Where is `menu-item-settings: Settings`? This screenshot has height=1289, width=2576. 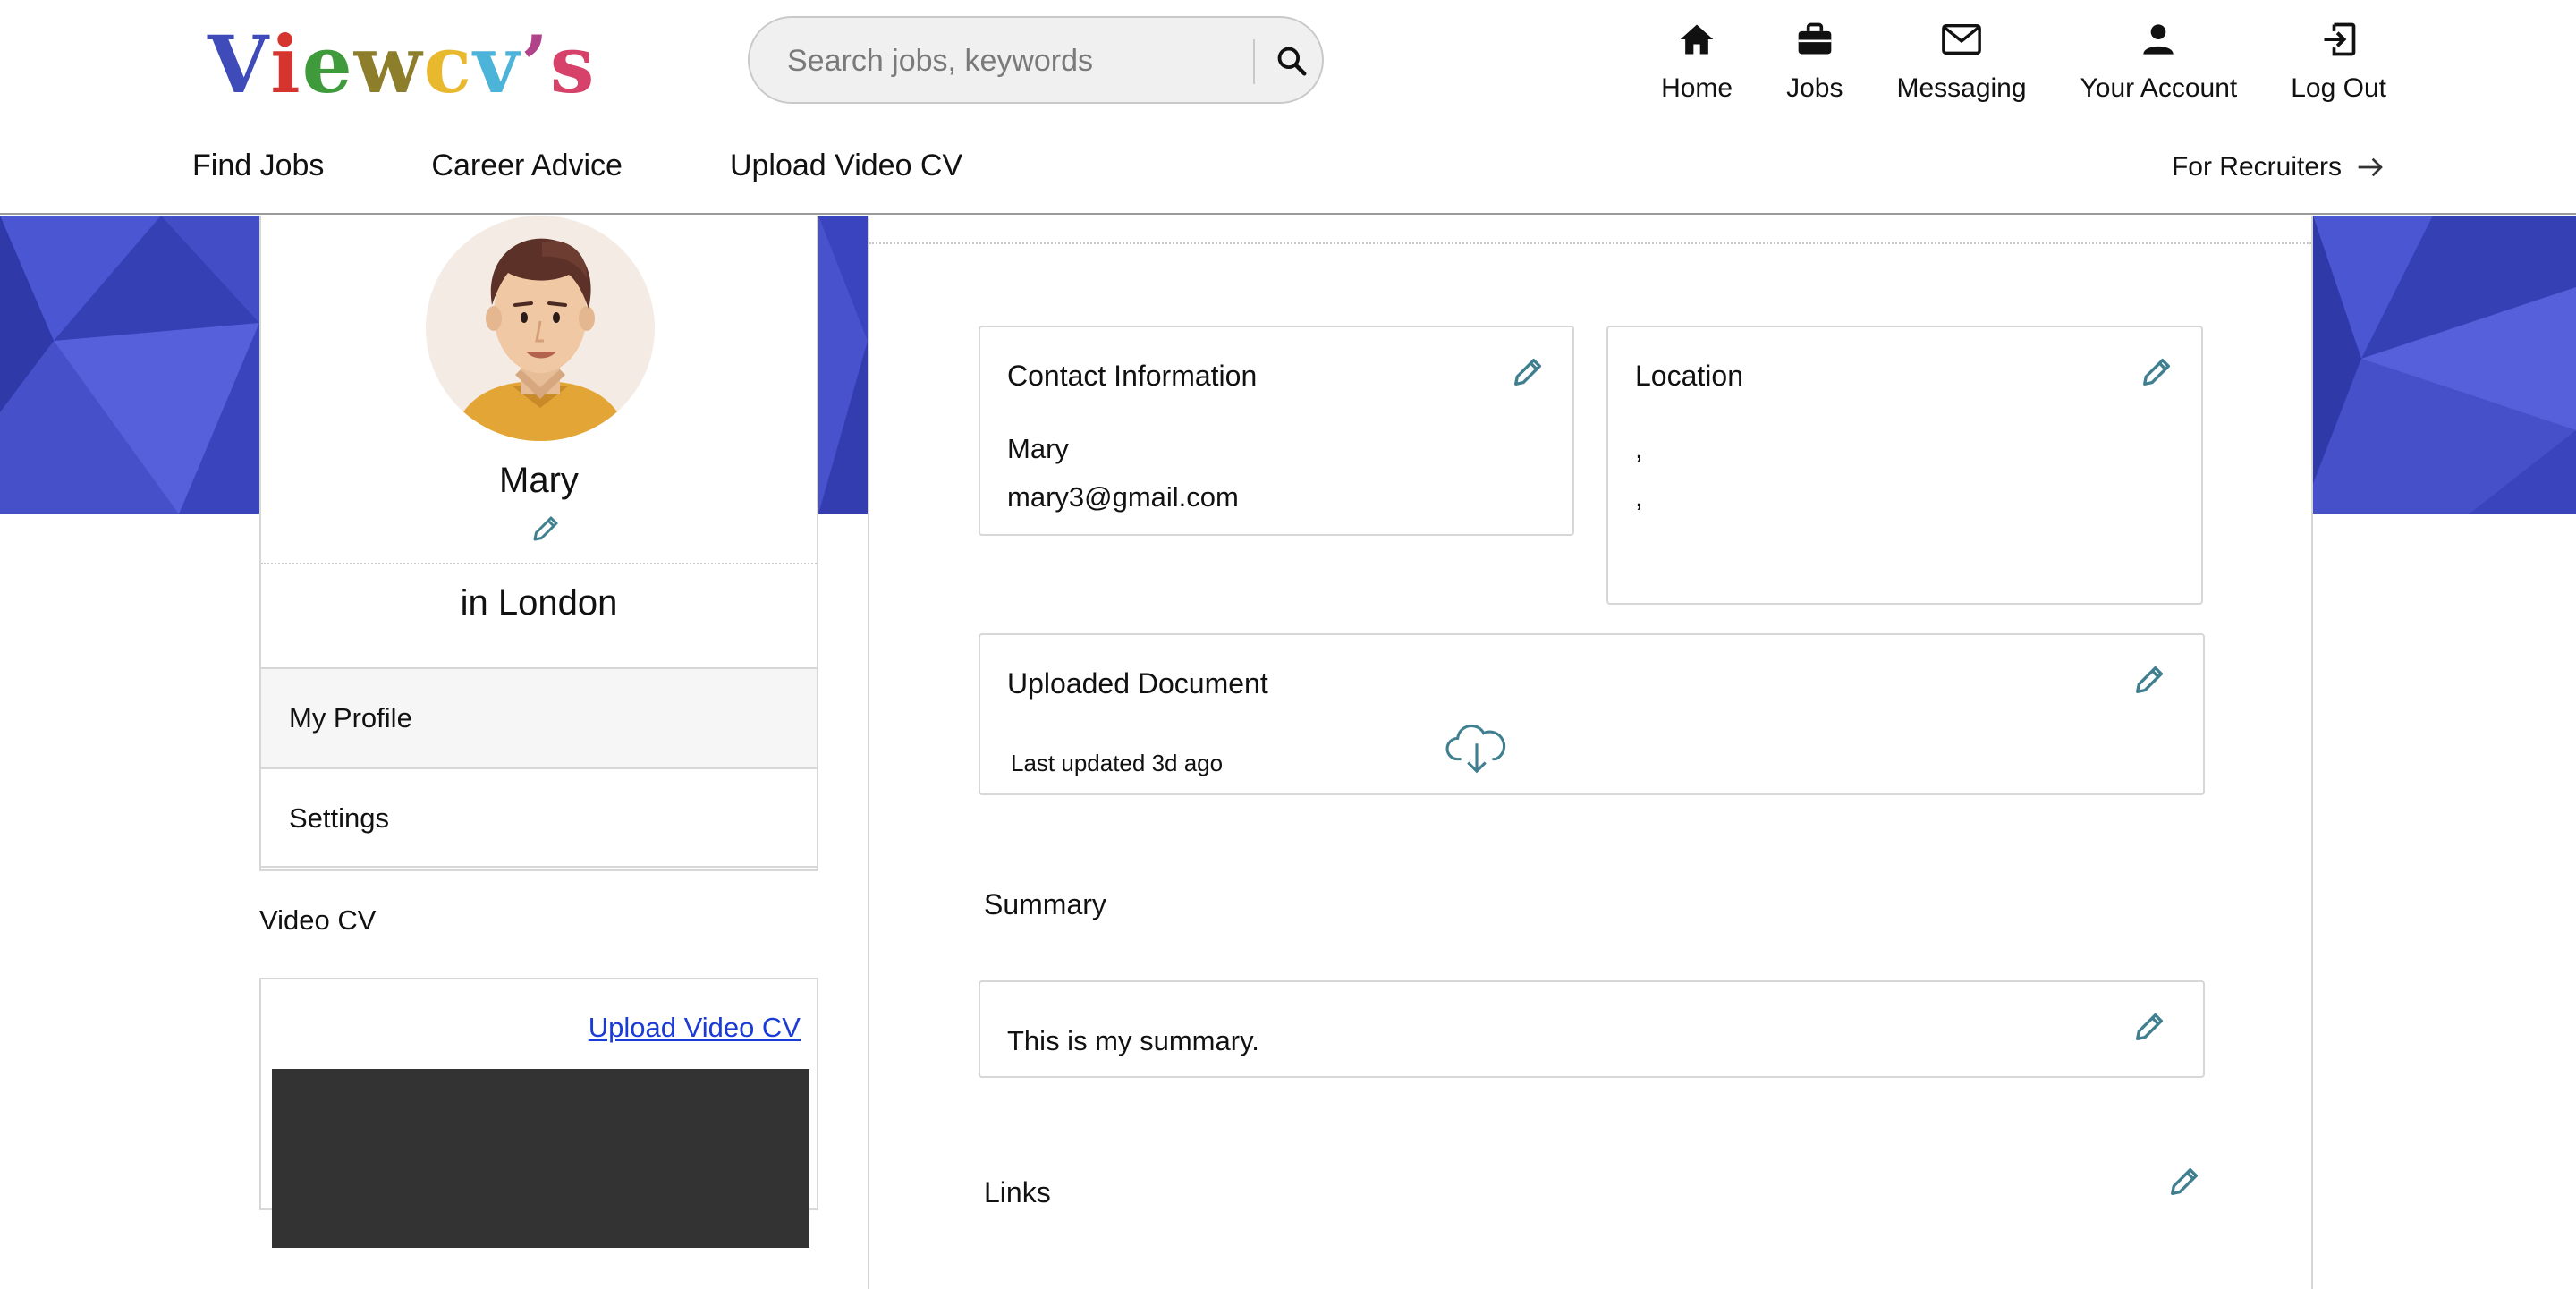
menu-item-settings: Settings is located at coordinates (538, 817).